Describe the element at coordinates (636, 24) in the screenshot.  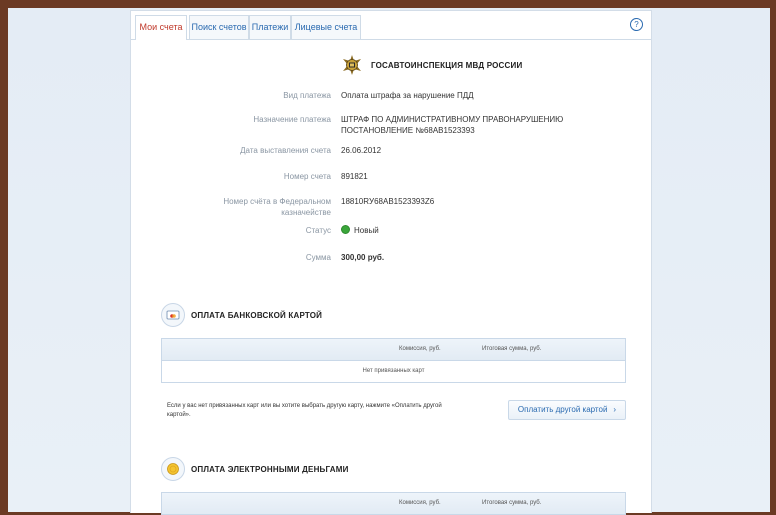
I see `help-icon: ?` at that location.